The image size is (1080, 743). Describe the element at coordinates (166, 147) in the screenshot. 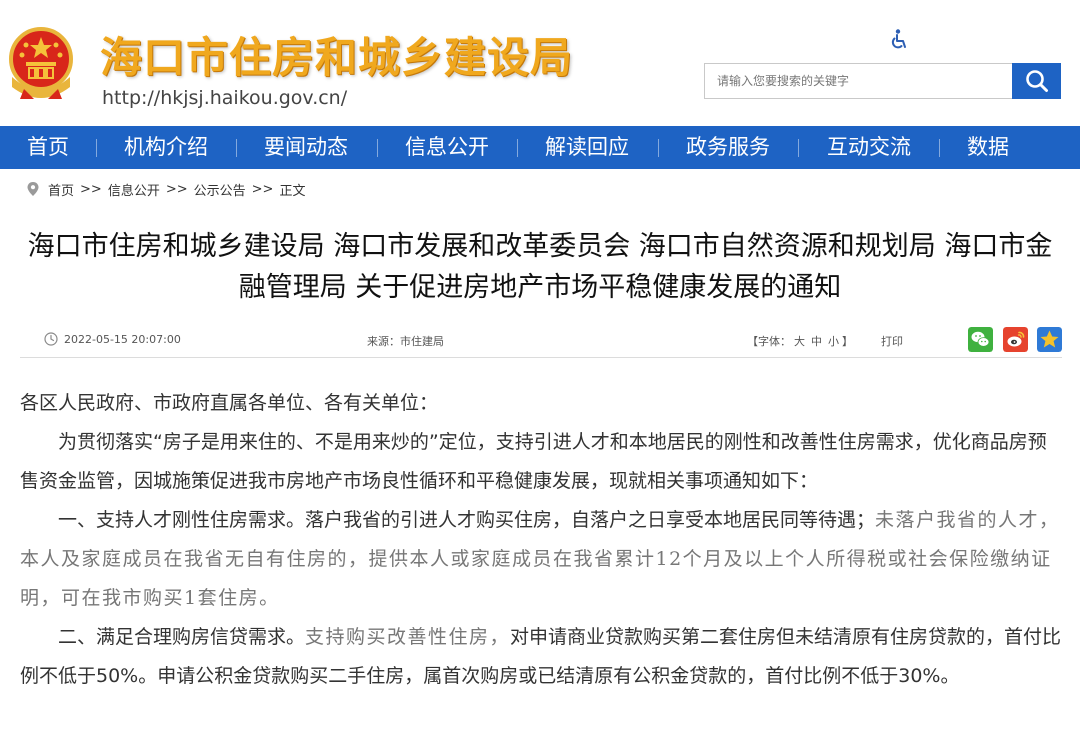

I see `nav-item-about: 机构介绍` at that location.